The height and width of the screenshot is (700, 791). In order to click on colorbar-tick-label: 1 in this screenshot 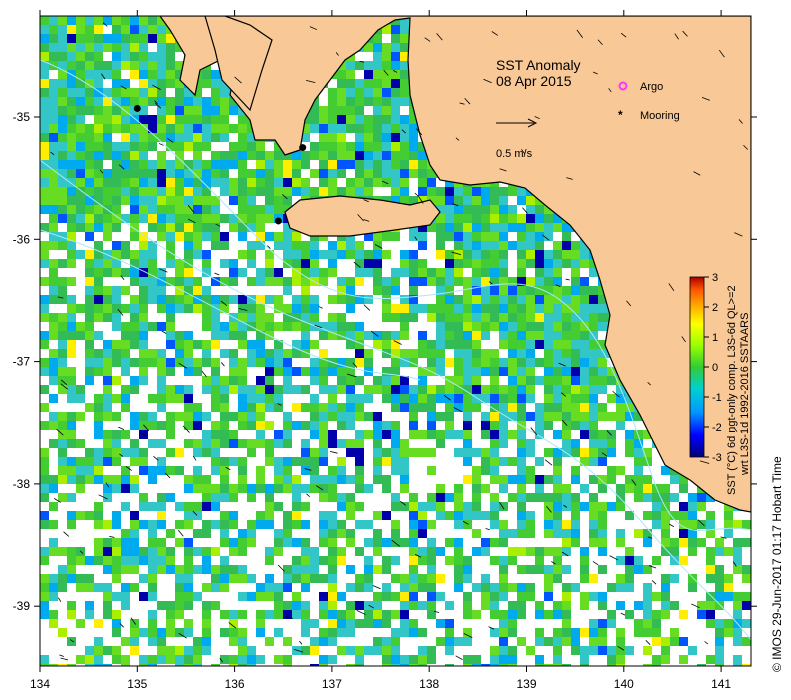, I will do `click(715, 338)`.